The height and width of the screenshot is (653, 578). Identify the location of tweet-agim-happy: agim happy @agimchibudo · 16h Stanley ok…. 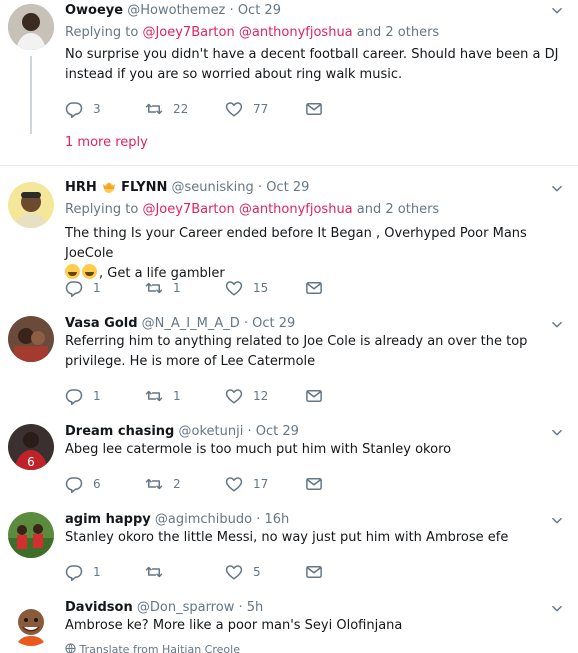
(289, 547).